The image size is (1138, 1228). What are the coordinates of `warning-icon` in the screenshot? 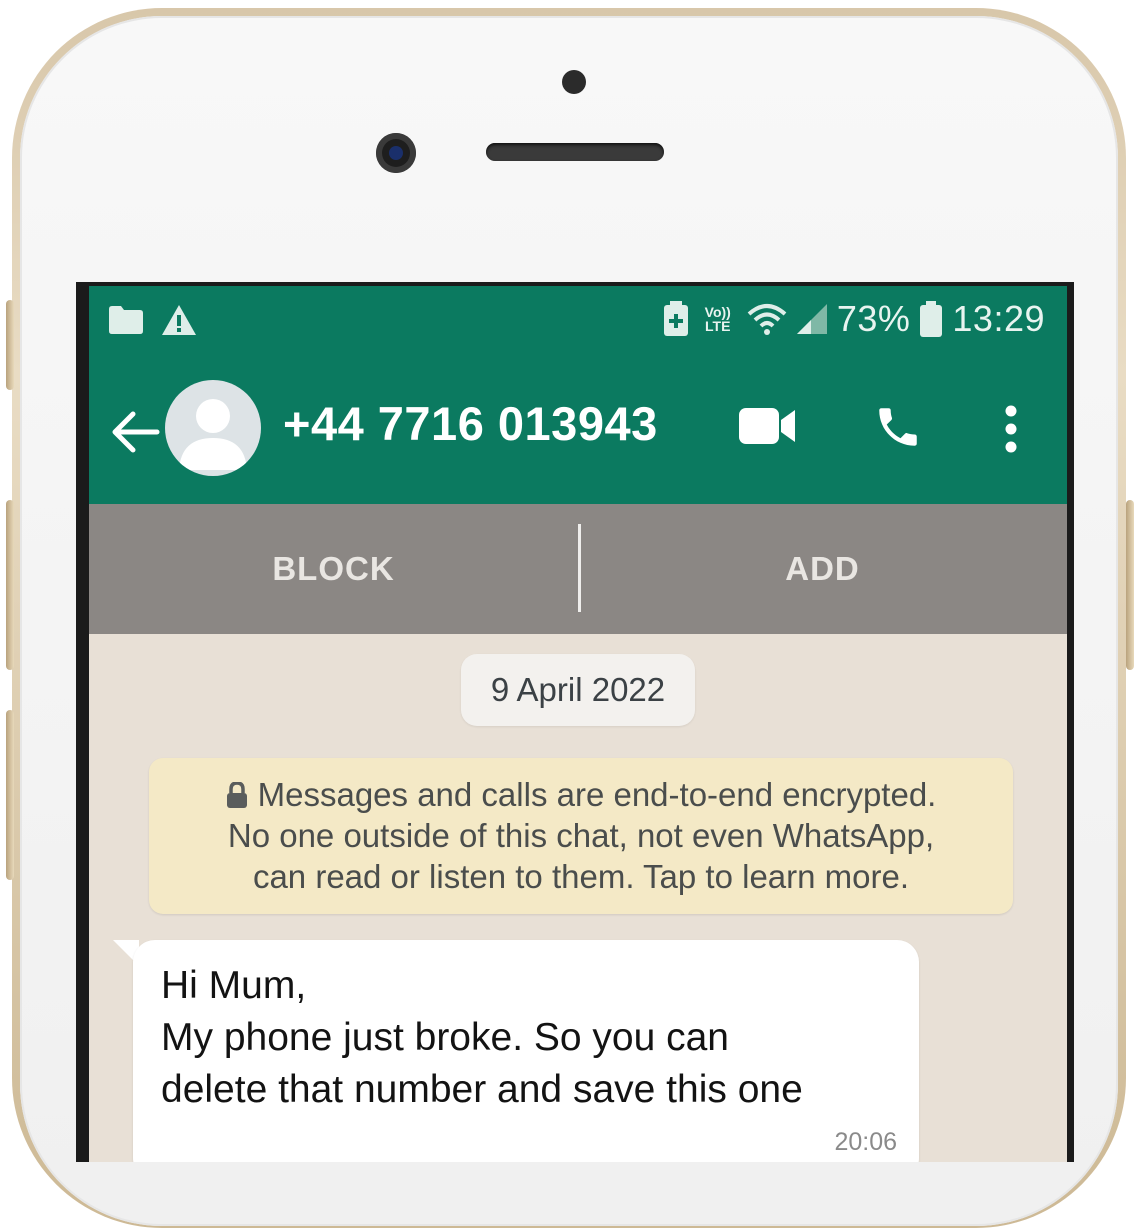 It's located at (179, 320).